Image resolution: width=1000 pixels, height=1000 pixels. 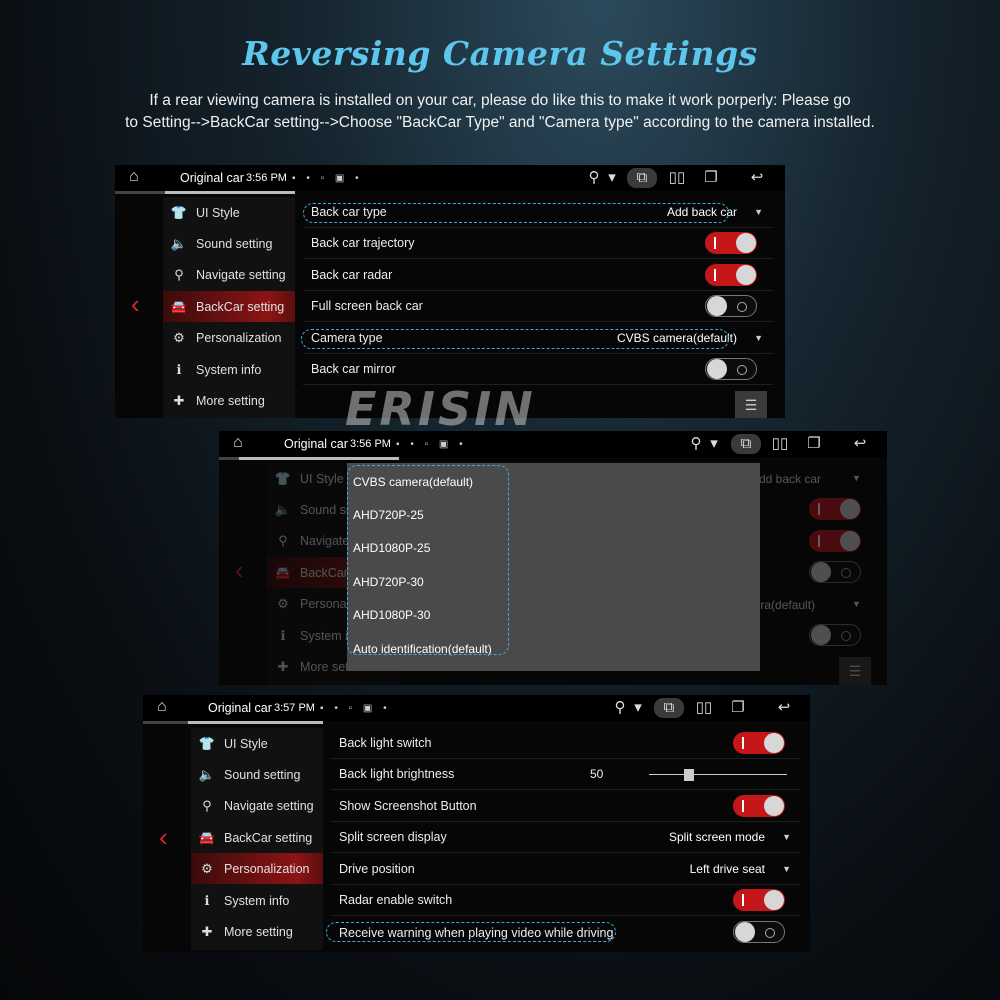 What do you see at coordinates (230, 192) in the screenshot?
I see `tab-indicator-active` at bounding box center [230, 192].